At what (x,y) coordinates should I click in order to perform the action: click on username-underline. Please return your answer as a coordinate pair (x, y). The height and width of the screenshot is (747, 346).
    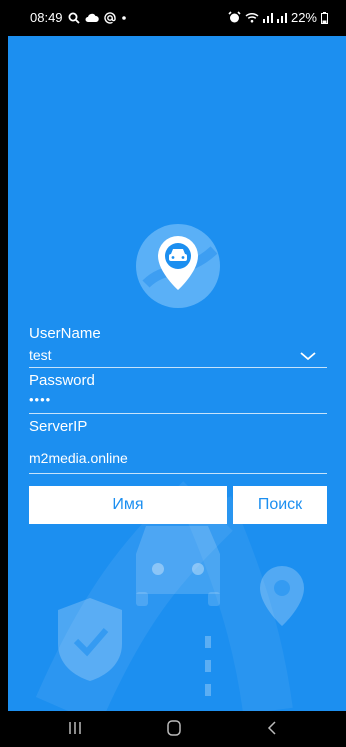
    Looking at the image, I should click on (178, 367).